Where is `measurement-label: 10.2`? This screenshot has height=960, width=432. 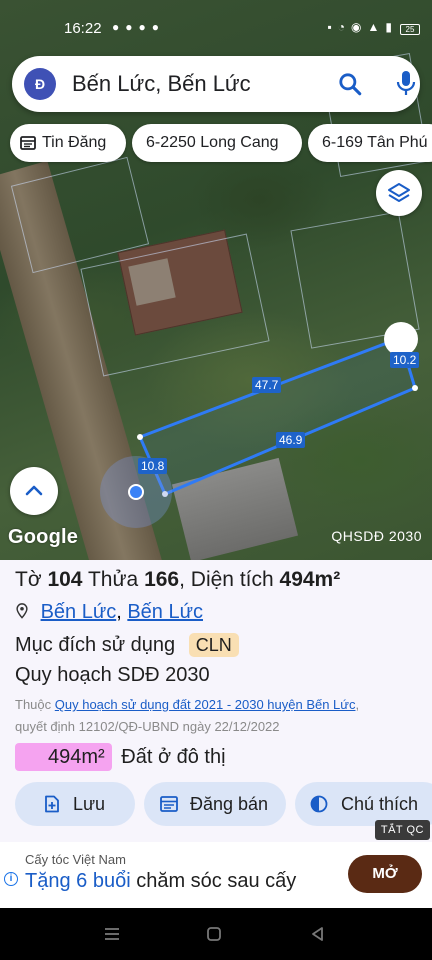
measurement-label: 10.2 is located at coordinates (405, 360).